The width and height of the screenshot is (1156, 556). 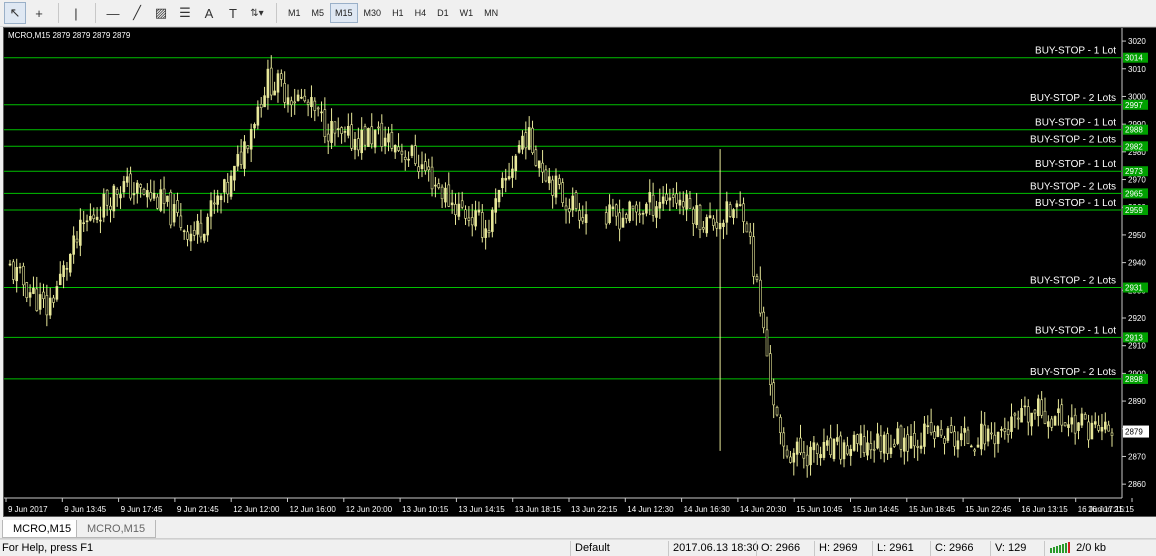 What do you see at coordinates (594, 509) in the screenshot?
I see `time-tick-label: 13 Jun 22:15` at bounding box center [594, 509].